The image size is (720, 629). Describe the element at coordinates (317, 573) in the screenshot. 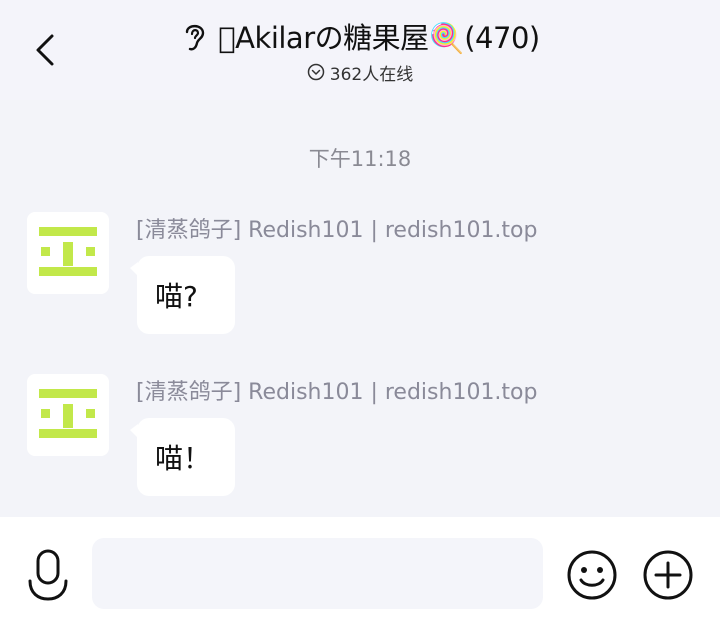

I see `message-input` at that location.